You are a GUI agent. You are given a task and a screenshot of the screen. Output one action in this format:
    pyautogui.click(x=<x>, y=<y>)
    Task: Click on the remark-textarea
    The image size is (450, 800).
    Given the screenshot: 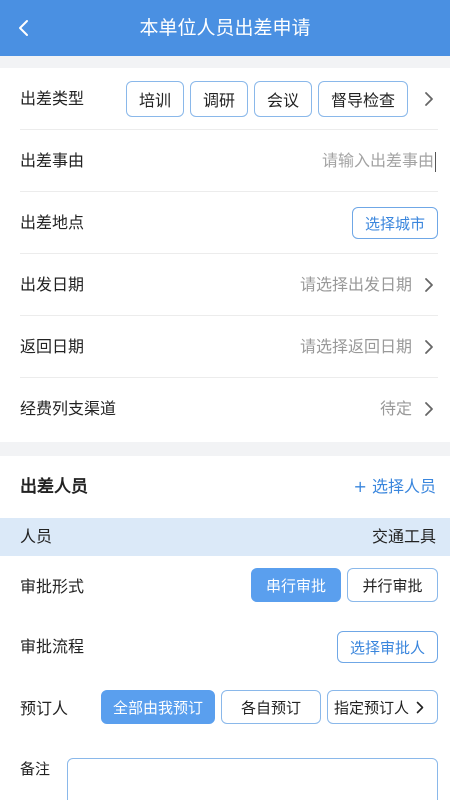 What is the action you would take?
    pyautogui.click(x=252, y=779)
    